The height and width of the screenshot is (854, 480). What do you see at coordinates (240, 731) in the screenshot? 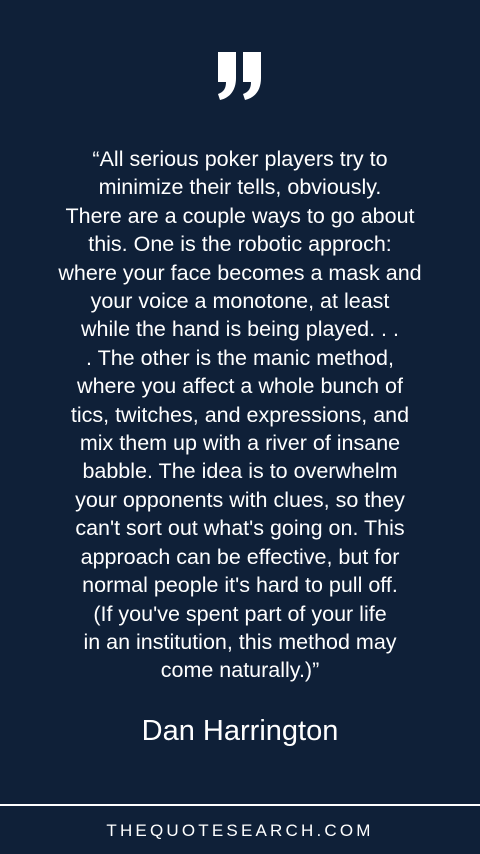
I see `author-name: Dan Harrington` at bounding box center [240, 731].